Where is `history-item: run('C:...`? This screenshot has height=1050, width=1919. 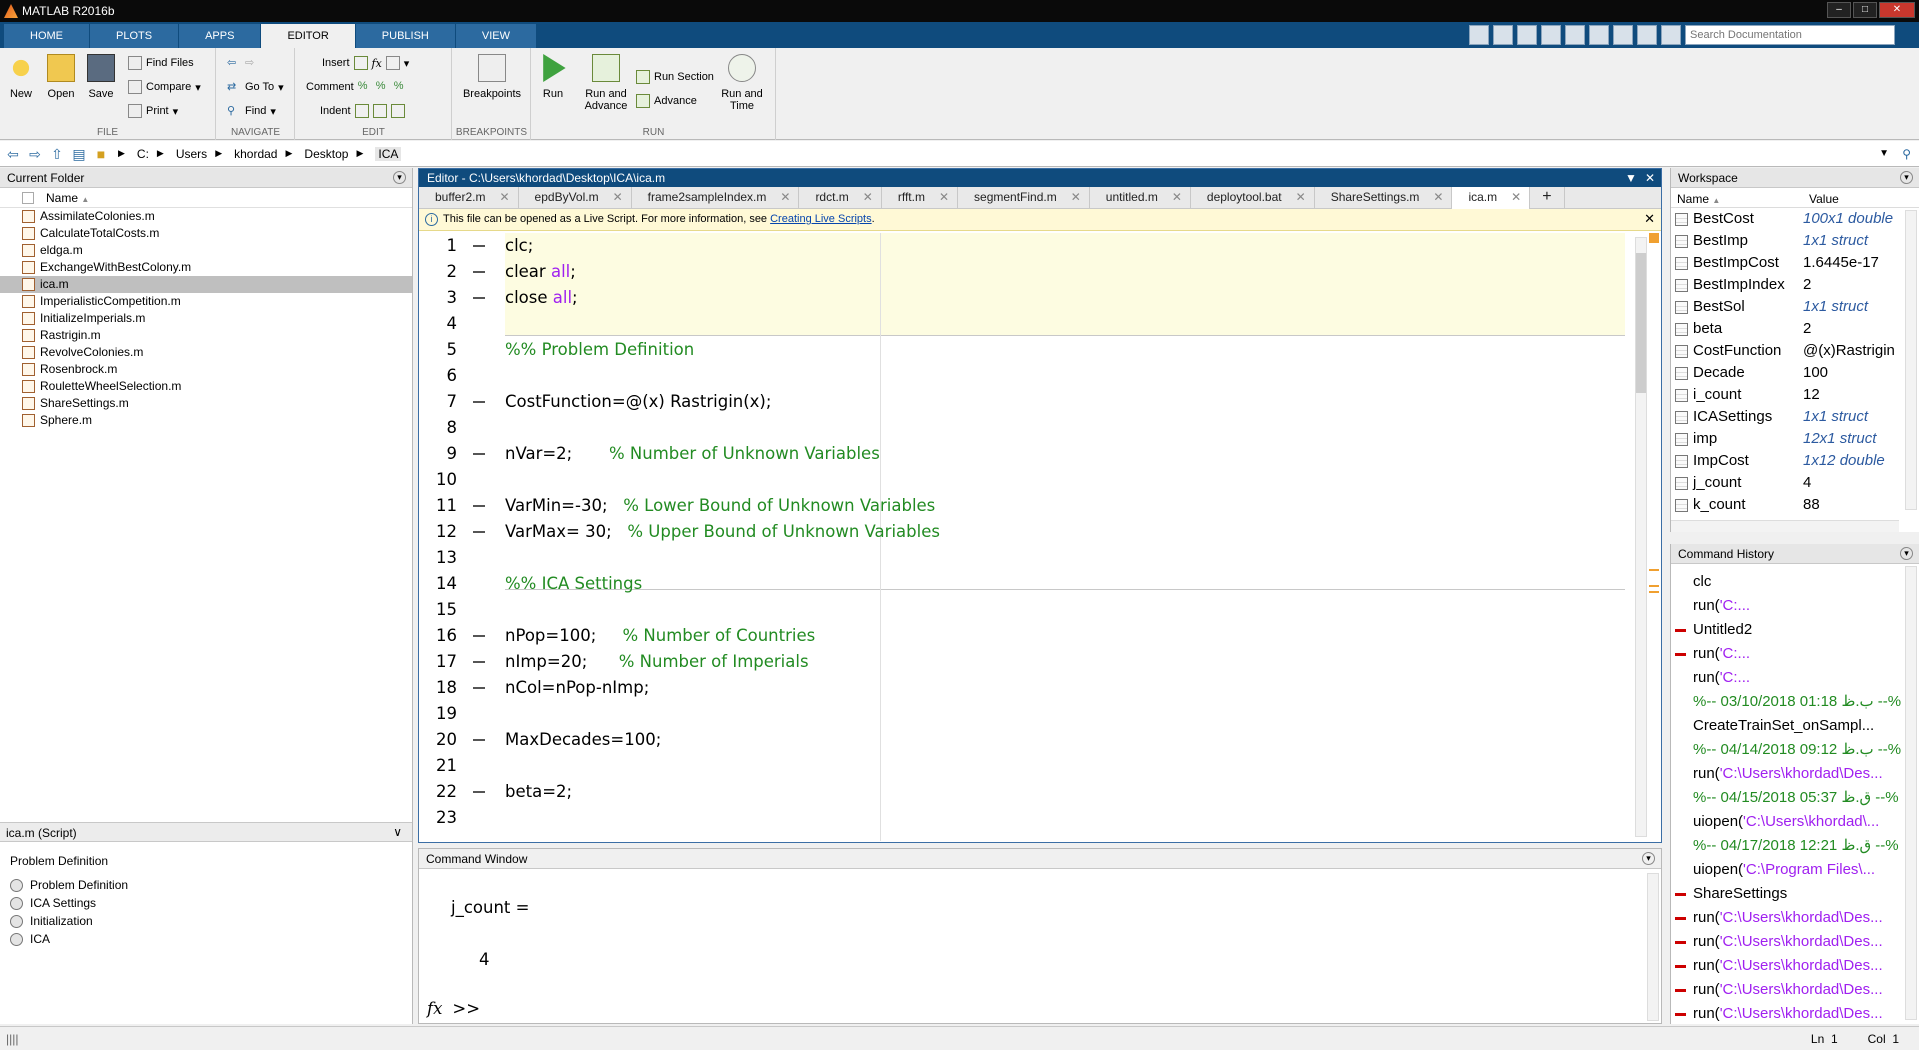
history-item: run('C:... is located at coordinates (1795, 606).